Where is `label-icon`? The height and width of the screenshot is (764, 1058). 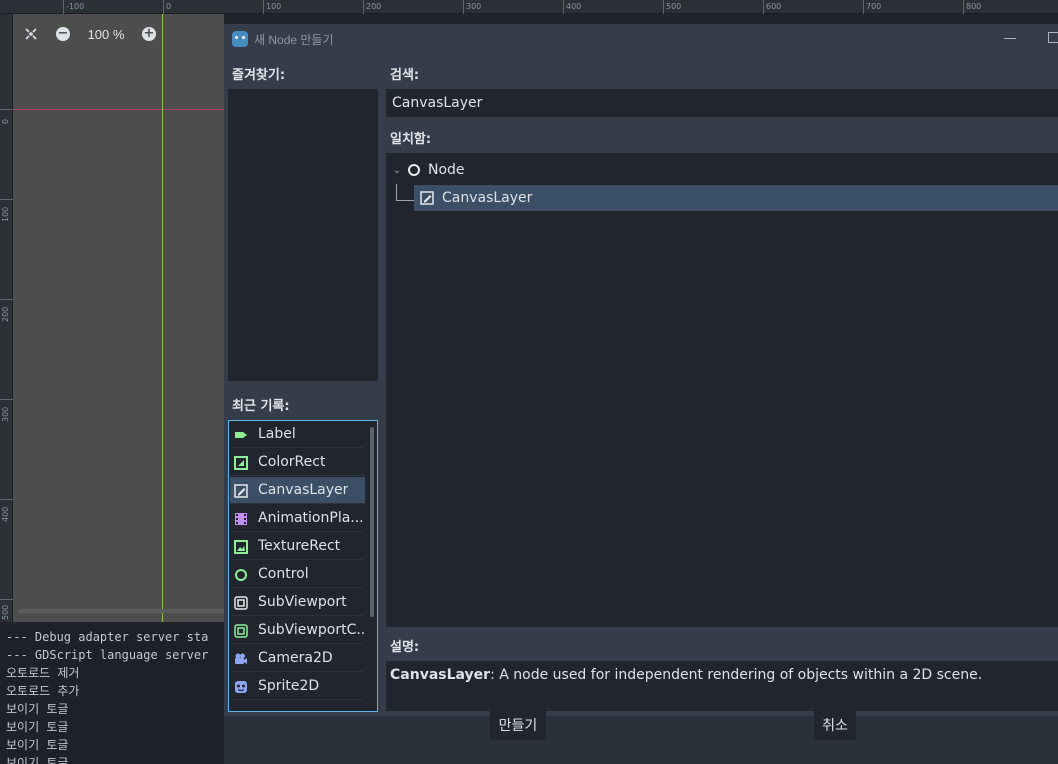
label-icon is located at coordinates (241, 434).